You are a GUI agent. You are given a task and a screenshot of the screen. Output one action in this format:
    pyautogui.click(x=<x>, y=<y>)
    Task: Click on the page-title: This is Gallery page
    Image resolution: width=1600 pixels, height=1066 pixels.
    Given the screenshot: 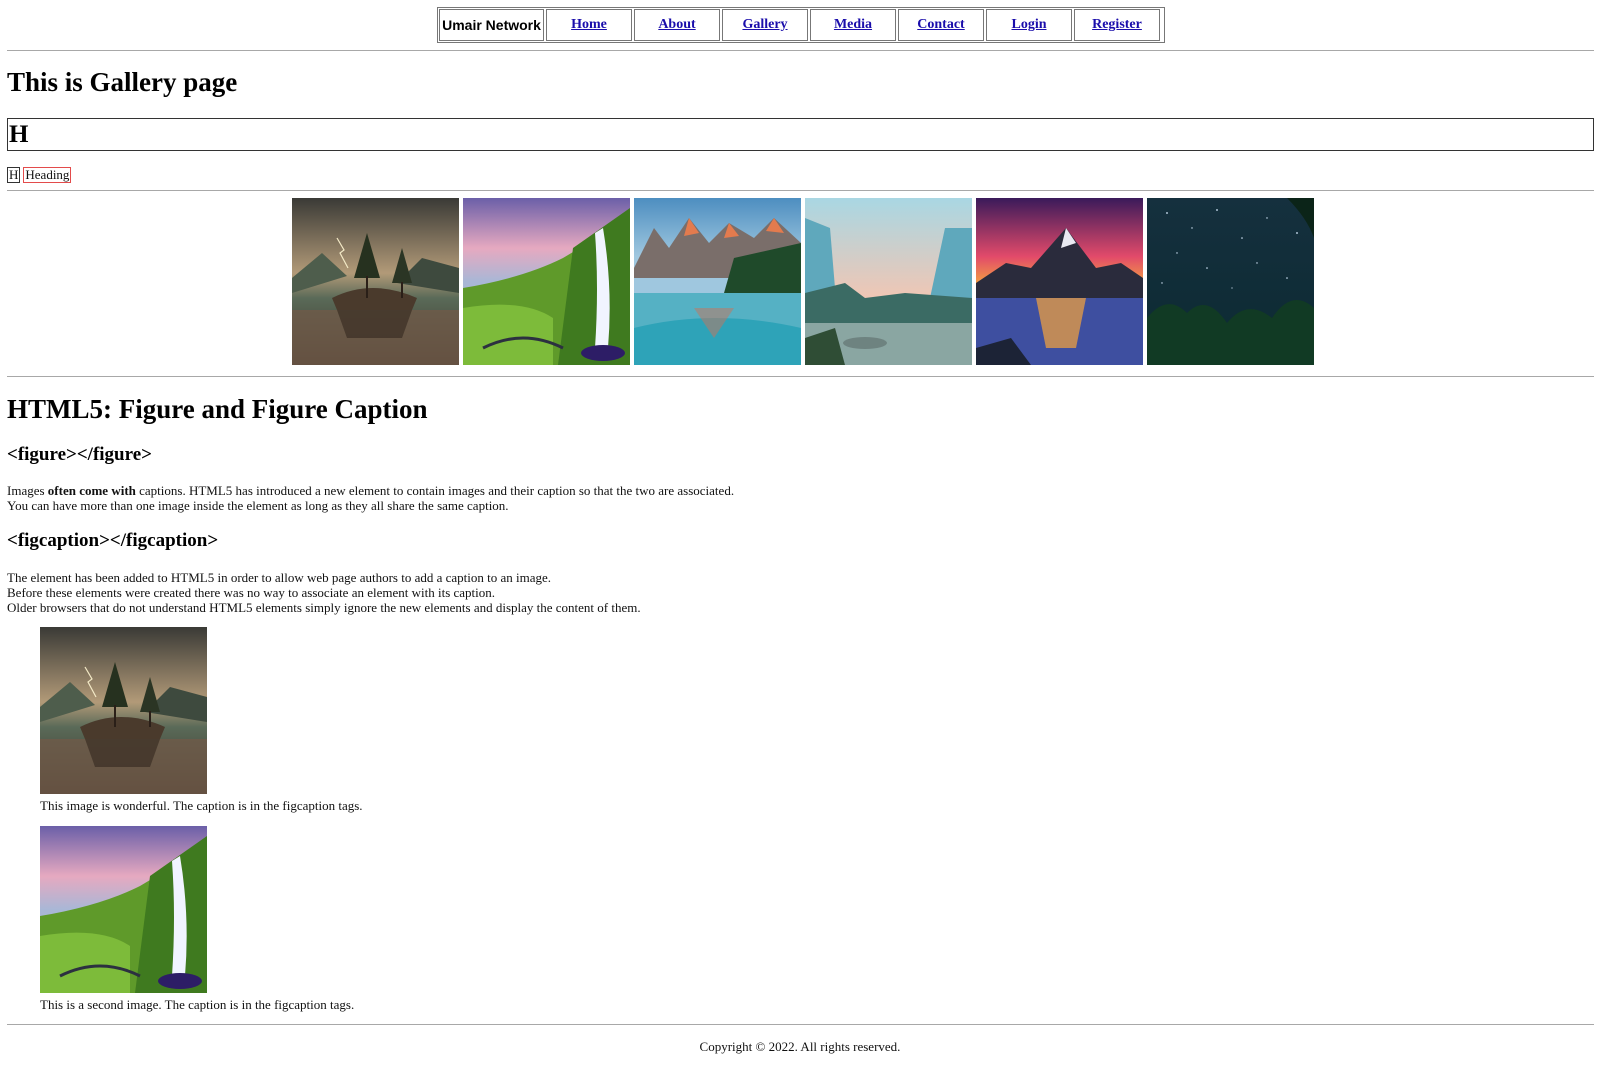 What is the action you would take?
    pyautogui.click(x=122, y=82)
    